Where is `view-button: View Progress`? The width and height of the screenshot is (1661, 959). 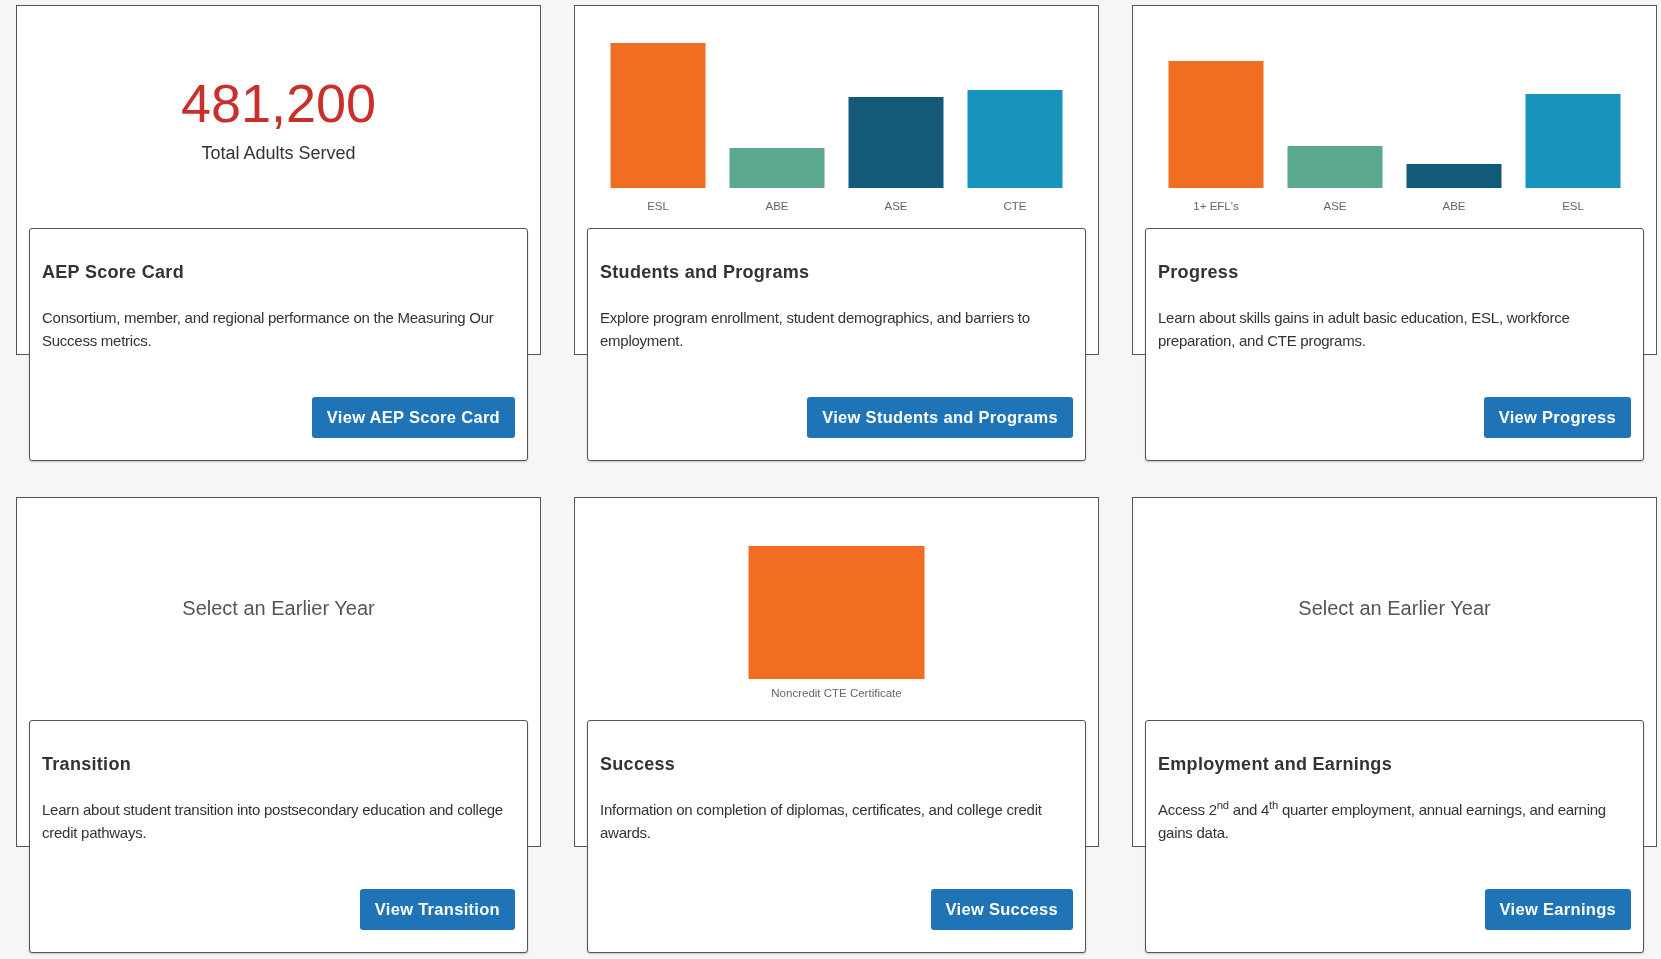
view-button: View Progress is located at coordinates (1557, 417).